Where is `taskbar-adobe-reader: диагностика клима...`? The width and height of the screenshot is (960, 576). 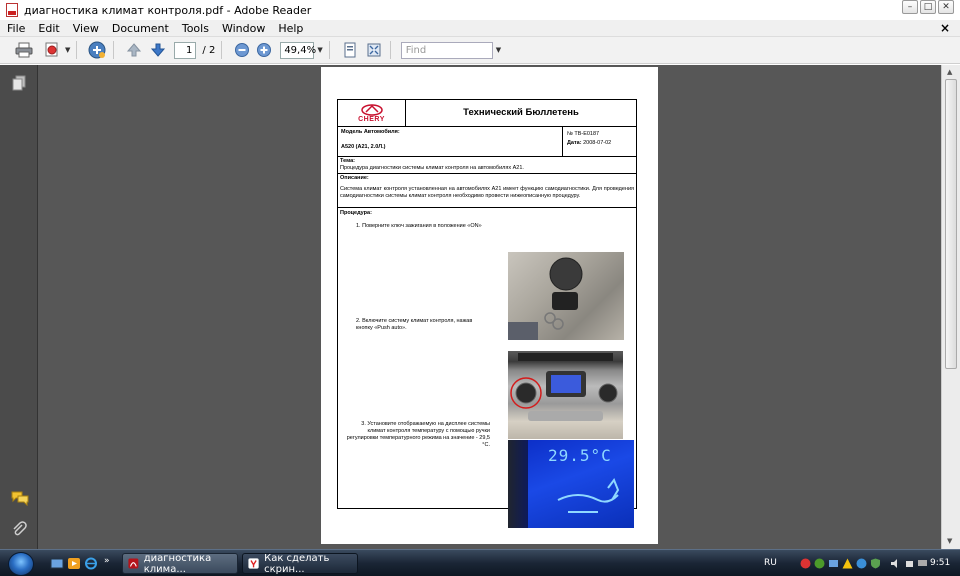 taskbar-adobe-reader: диагностика клима... is located at coordinates (180, 563).